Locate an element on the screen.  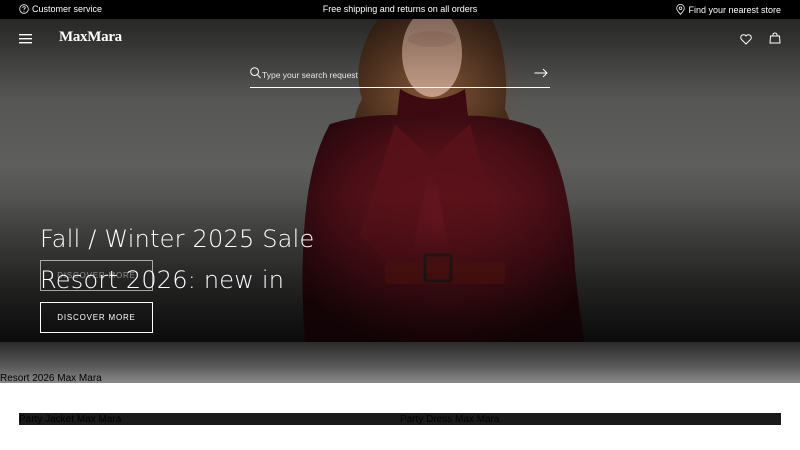
bag-icon is located at coordinates (775, 38).